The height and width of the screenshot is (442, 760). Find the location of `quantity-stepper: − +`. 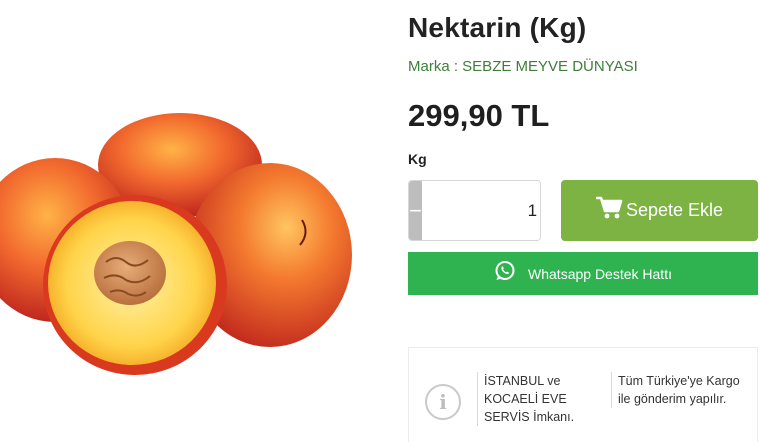

quantity-stepper: − + is located at coordinates (474, 210).